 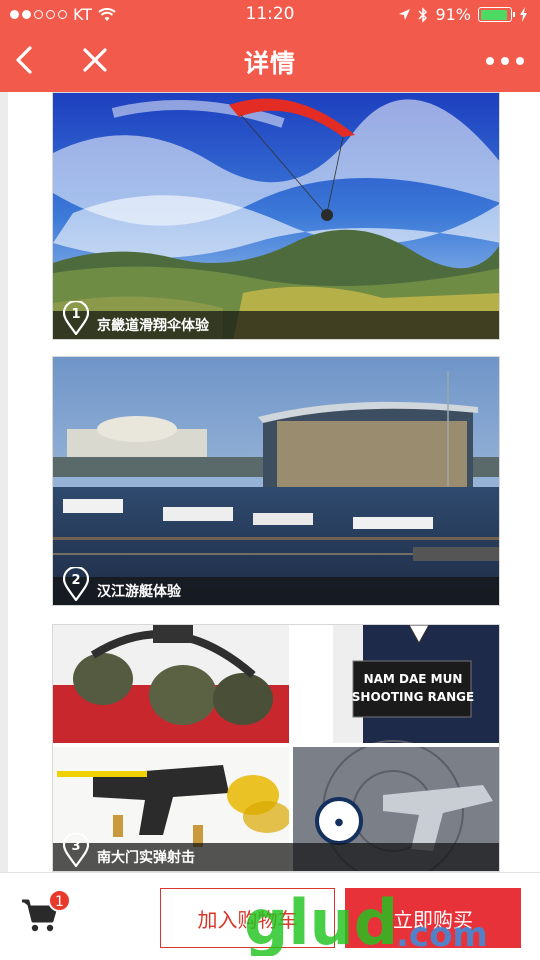 I want to click on card-title: 南大门实弹射击, so click(x=146, y=858).